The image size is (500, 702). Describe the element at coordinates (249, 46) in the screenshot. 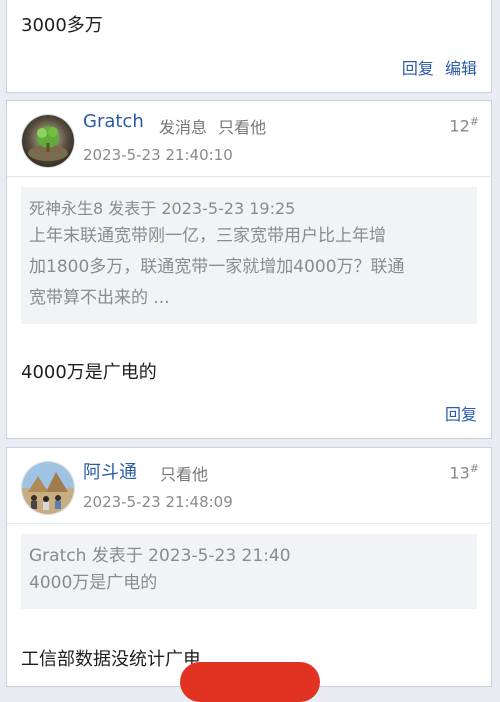

I see `post-card-previous: 3000多万 回复 编辑` at that location.